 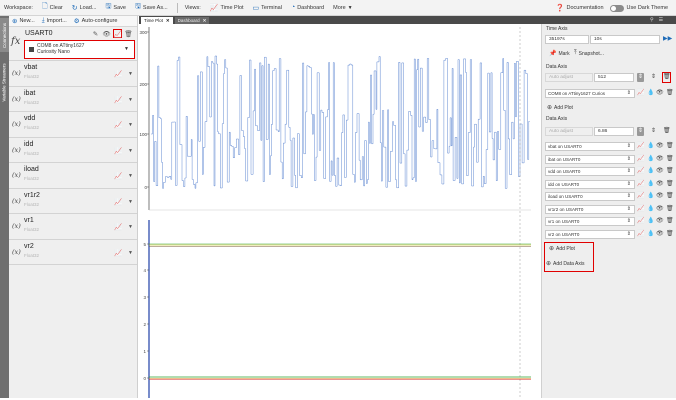 What do you see at coordinates (73, 201) in the screenshot?
I see `variable-row: (x) vr1r2 Float32 📈 ▼` at bounding box center [73, 201].